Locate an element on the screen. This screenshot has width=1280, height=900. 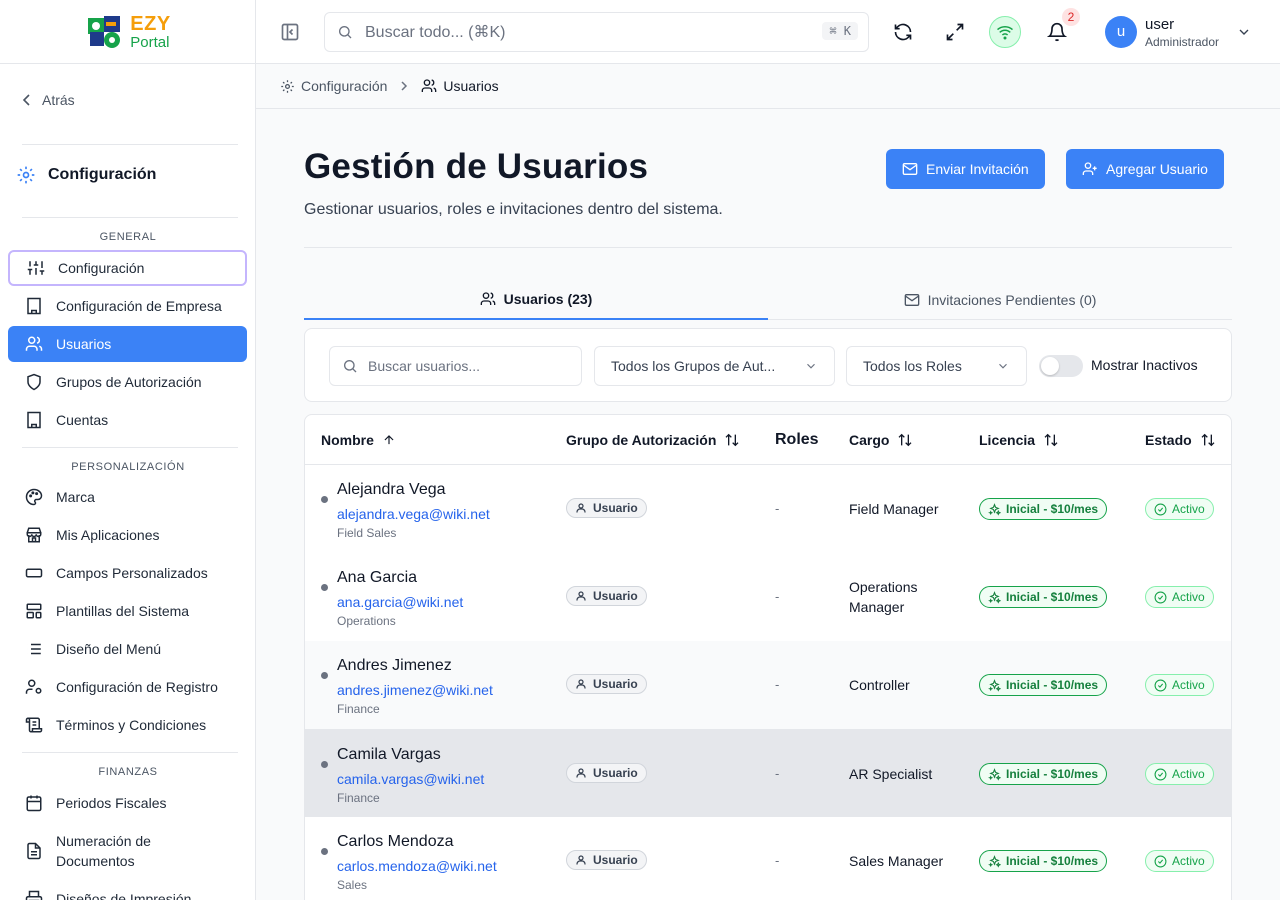
column-header-cargo: Cargo is located at coordinates (881, 439).